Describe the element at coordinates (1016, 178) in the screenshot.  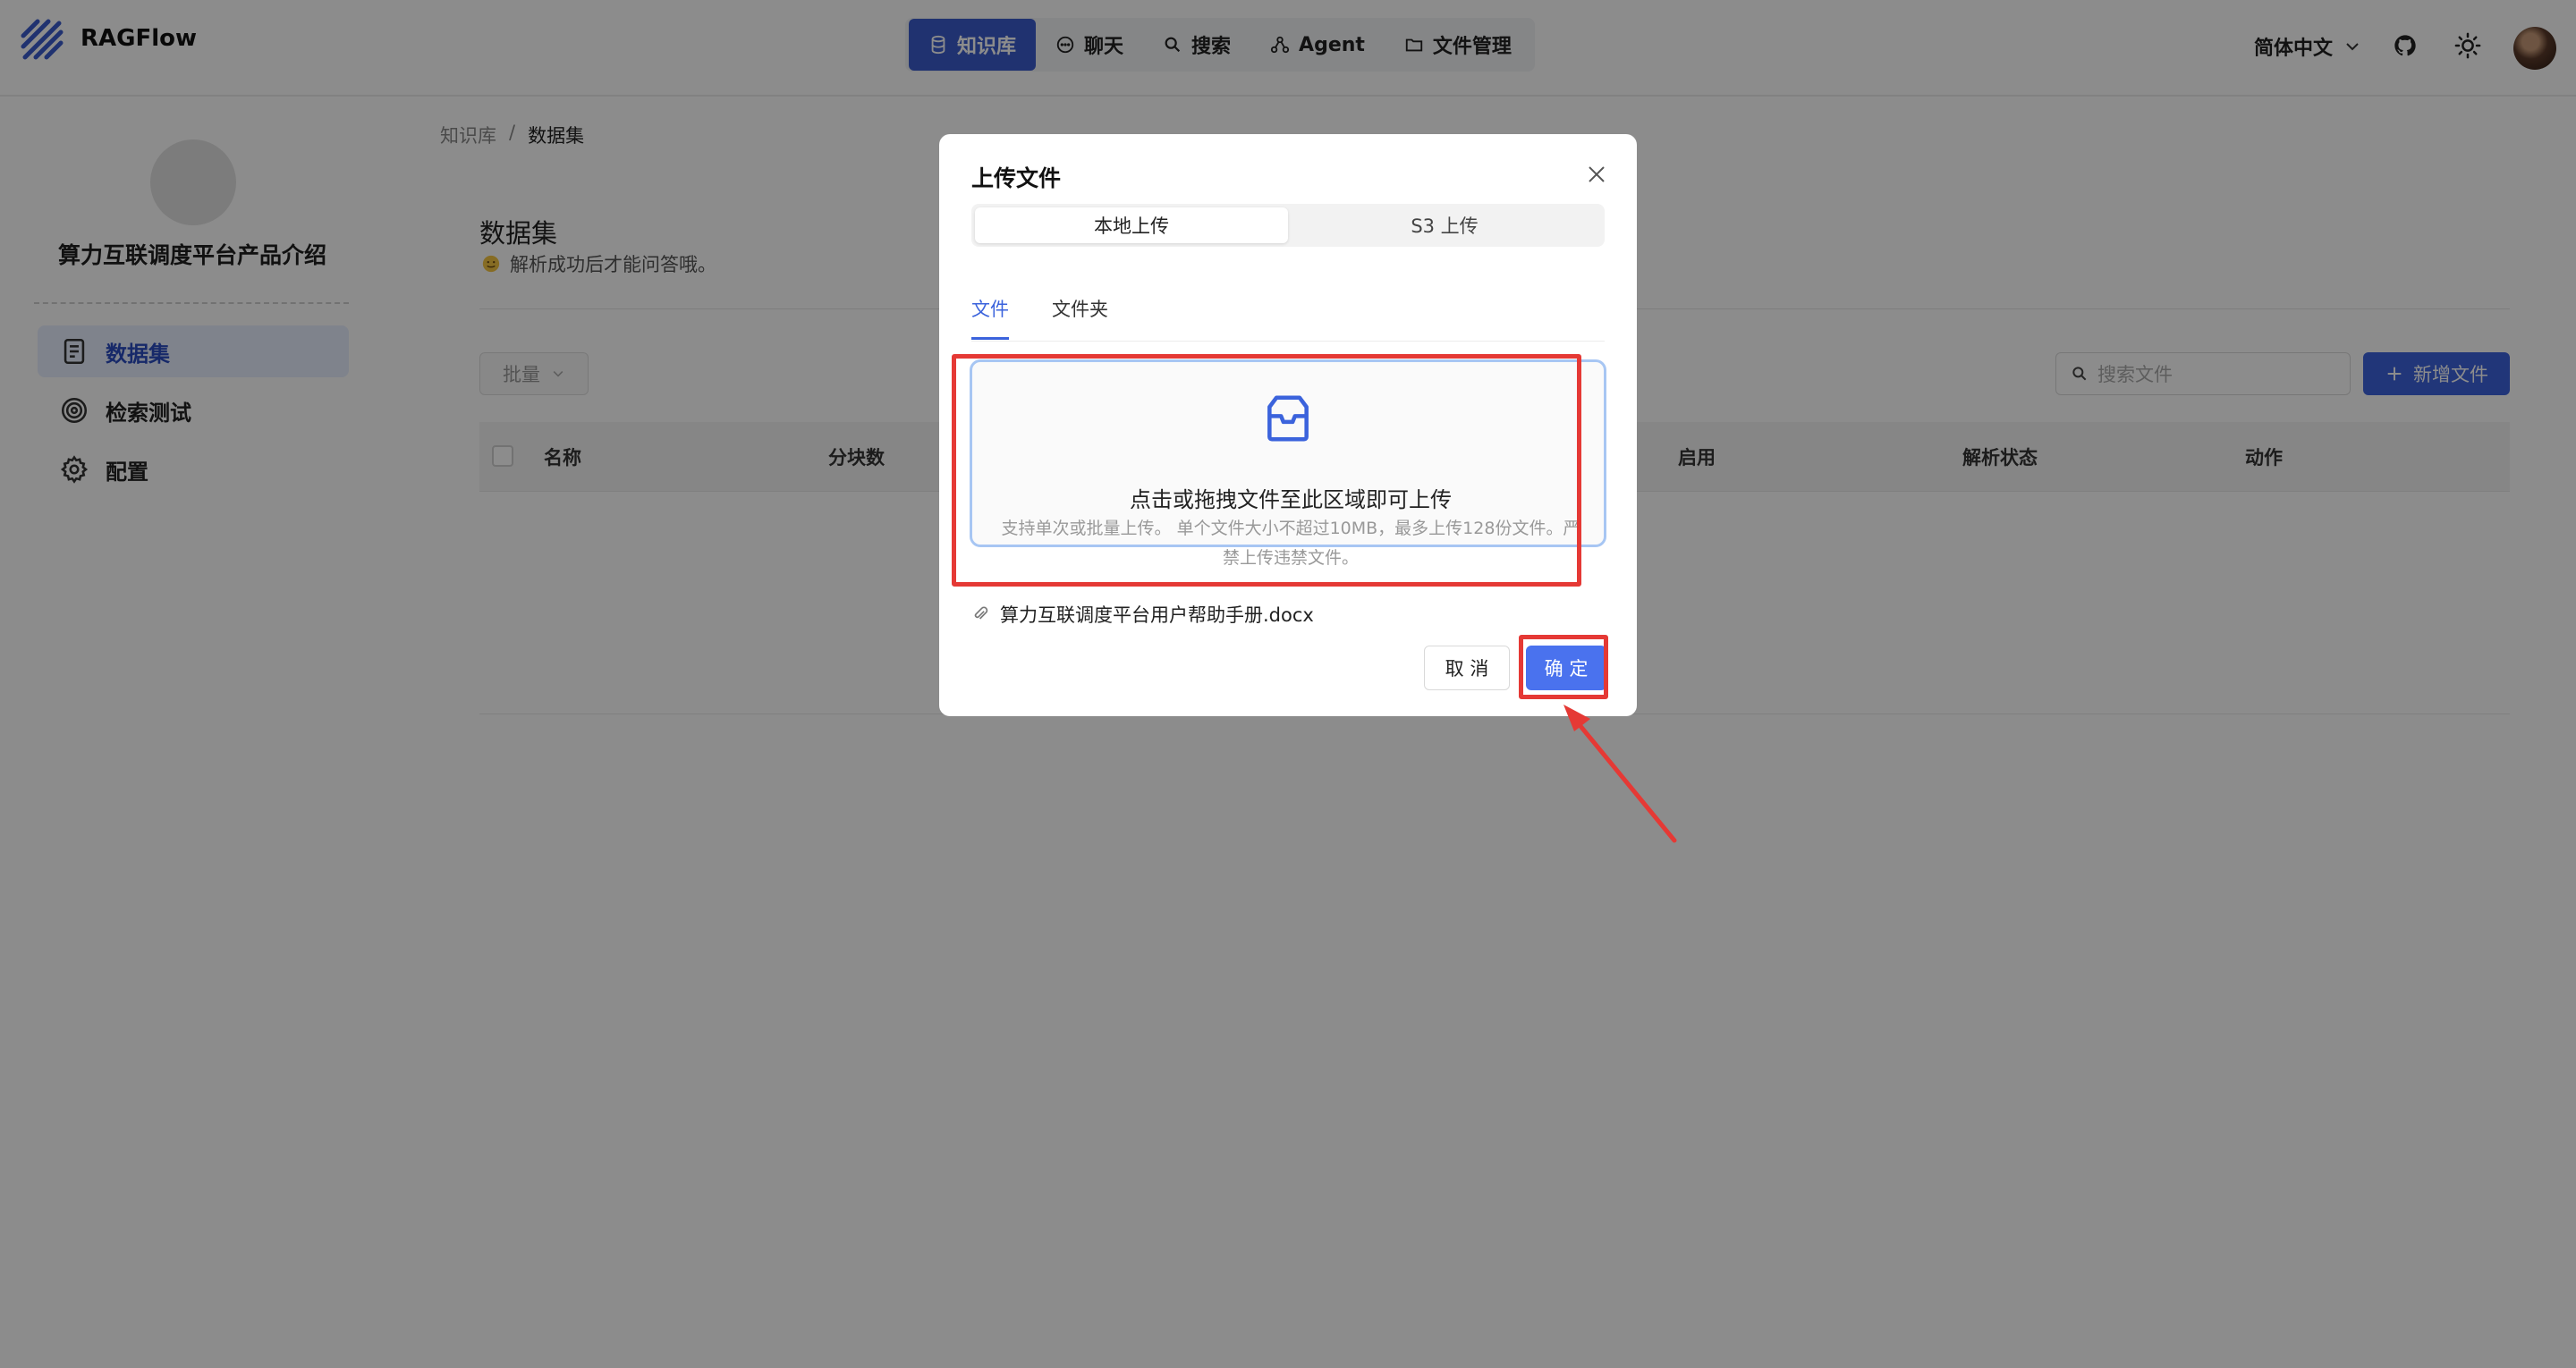
I see `dialog-title: 上传文件` at that location.